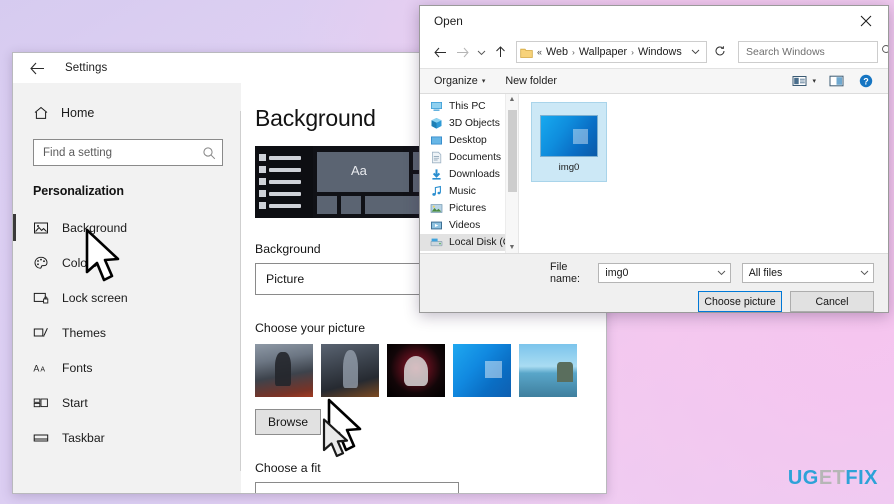 This screenshot has width=894, height=504. Describe the element at coordinates (469, 106) in the screenshot. I see `tree-item-this-pc: This PC` at that location.